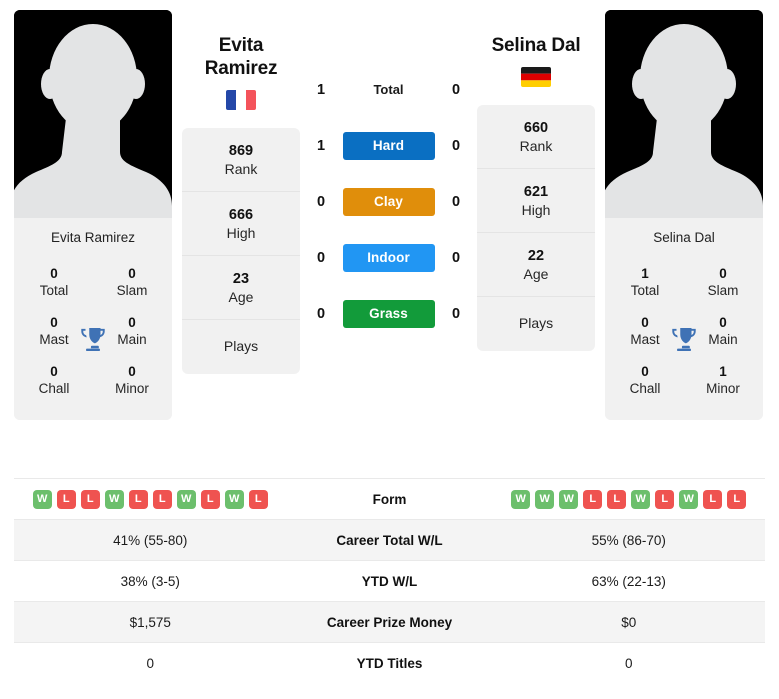 This screenshot has height=699, width=779. I want to click on surface-badge-indoor: Indoor, so click(388, 258).